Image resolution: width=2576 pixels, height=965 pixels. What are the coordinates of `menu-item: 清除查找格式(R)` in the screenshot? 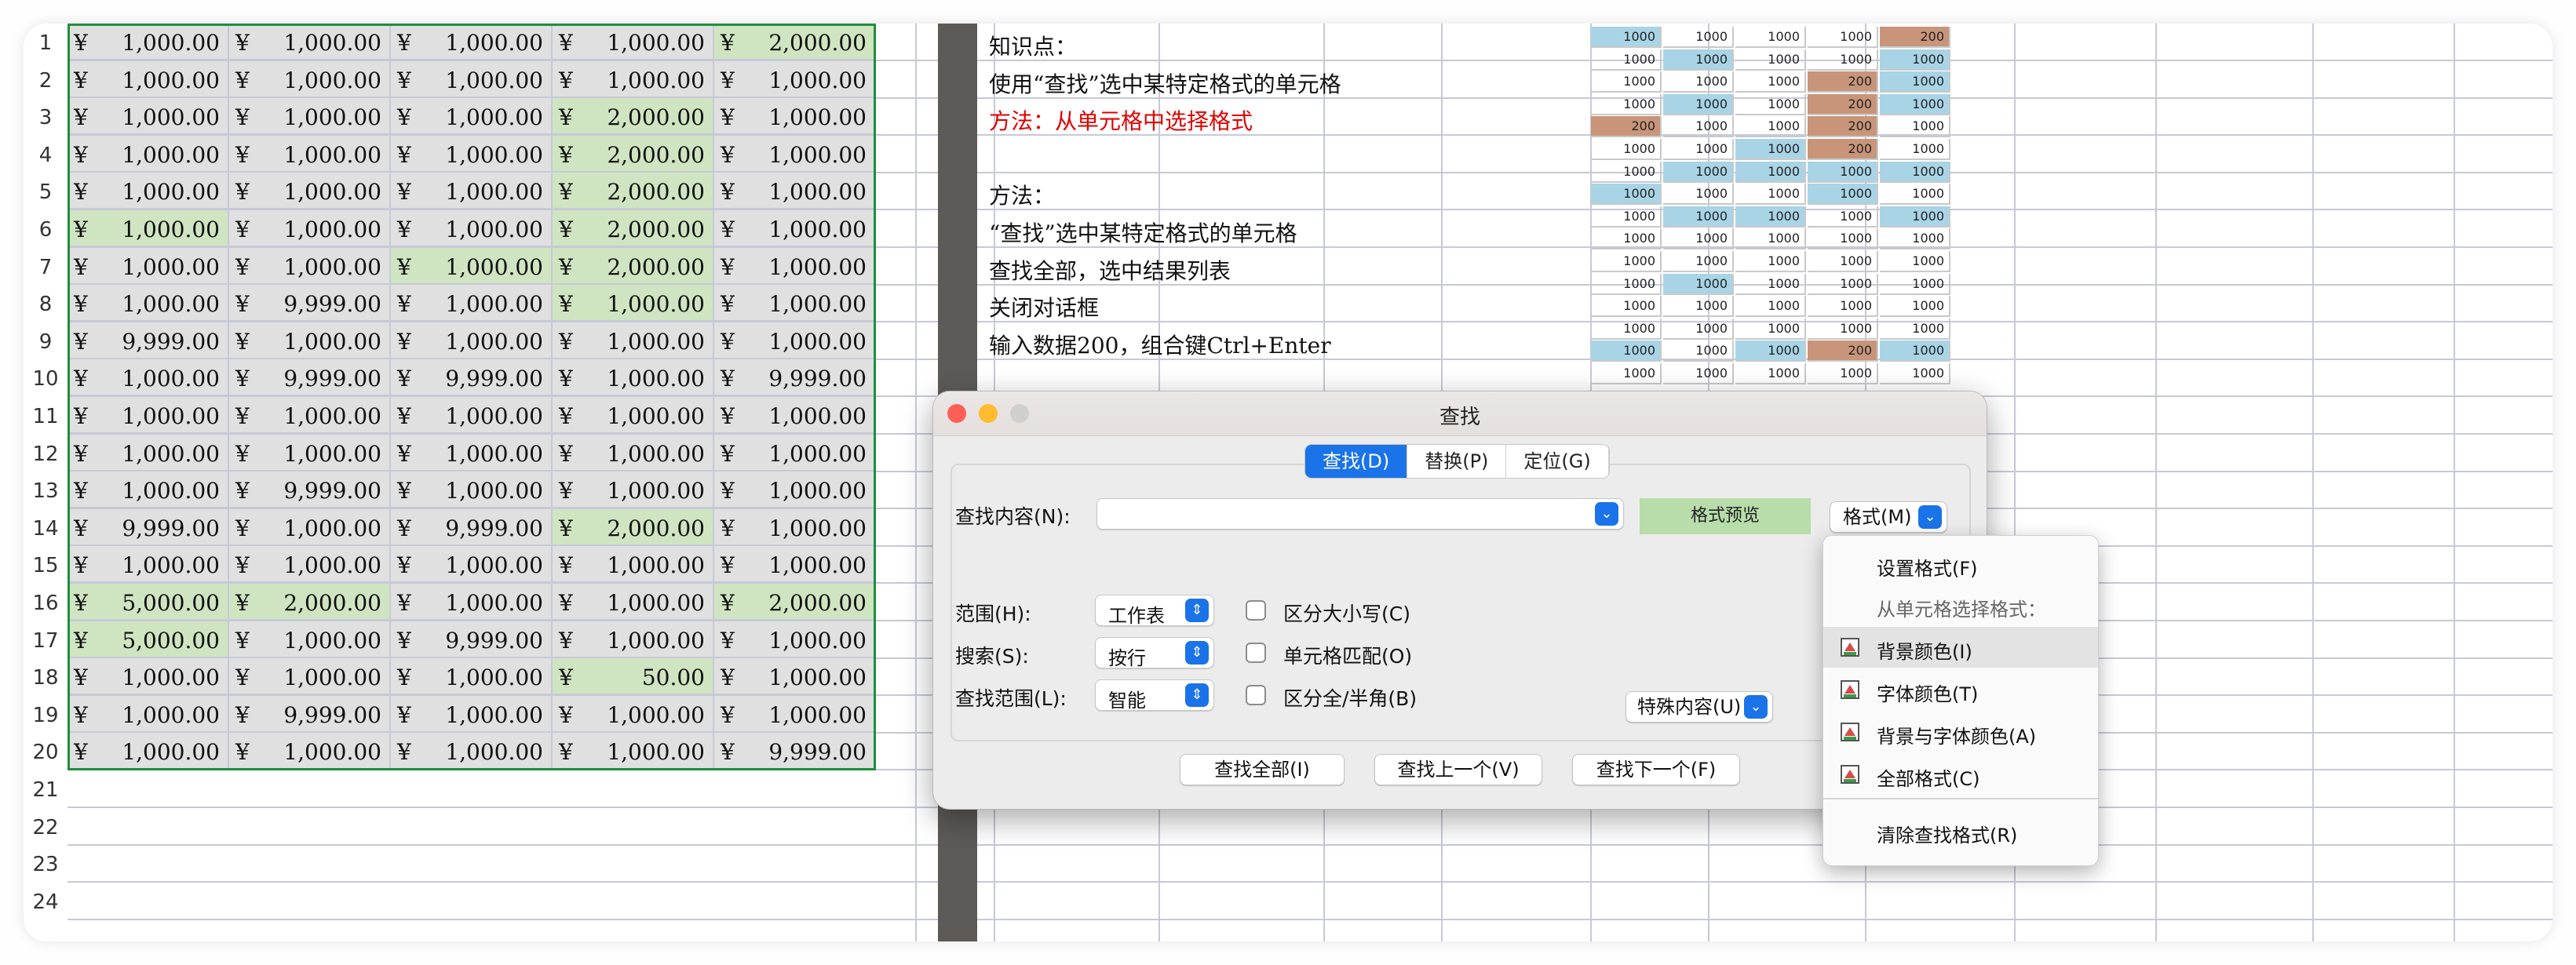 It's located at (1960, 830).